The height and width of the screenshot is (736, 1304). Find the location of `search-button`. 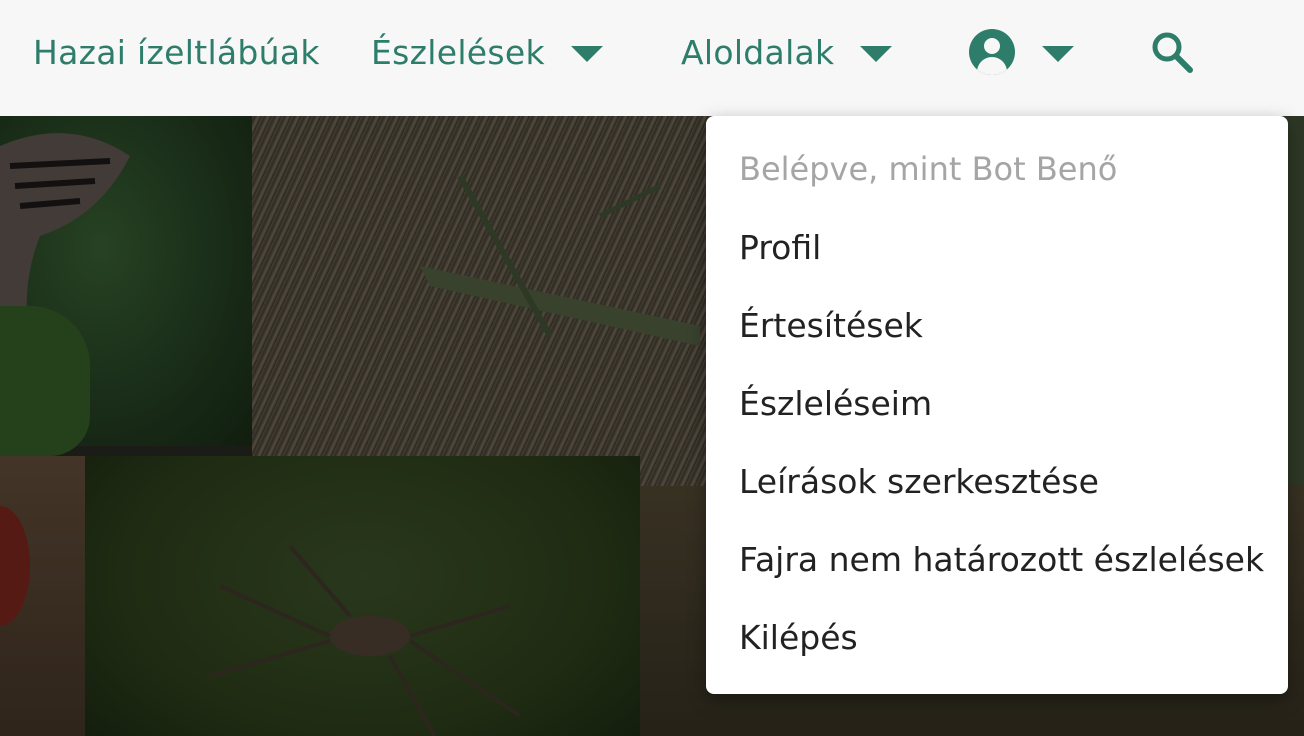

search-button is located at coordinates (1172, 52).